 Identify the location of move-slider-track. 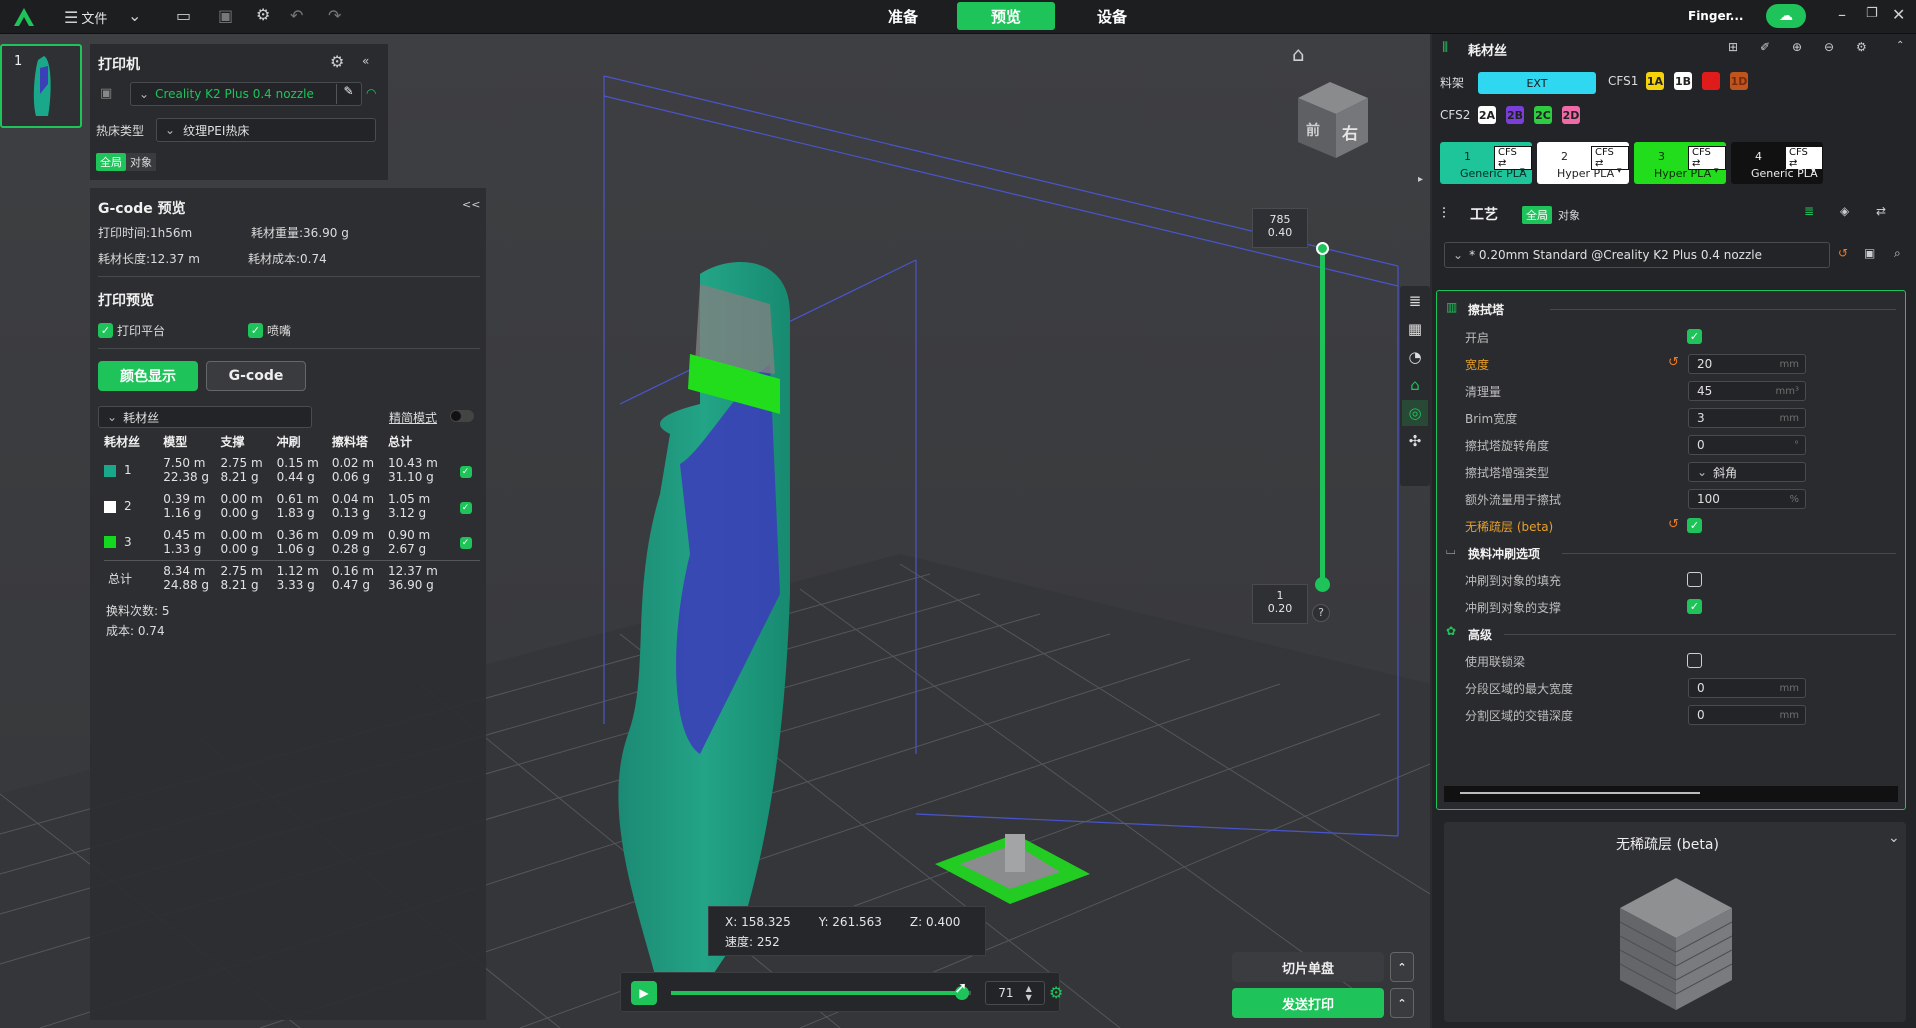
(821, 993).